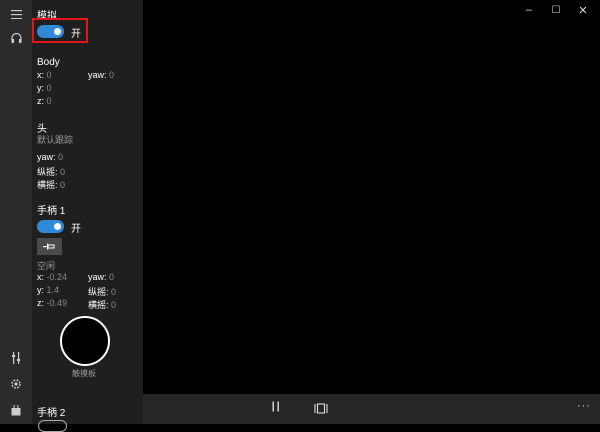 The width and height of the screenshot is (600, 432). What do you see at coordinates (16, 384) in the screenshot?
I see `gear-icon` at bounding box center [16, 384].